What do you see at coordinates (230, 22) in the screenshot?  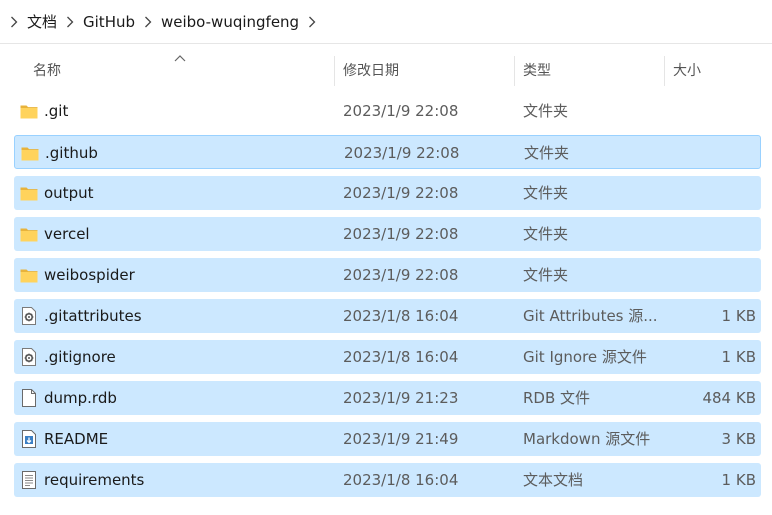 I see `breadcrumb-item-current-folder: weibo-wuqingfeng` at bounding box center [230, 22].